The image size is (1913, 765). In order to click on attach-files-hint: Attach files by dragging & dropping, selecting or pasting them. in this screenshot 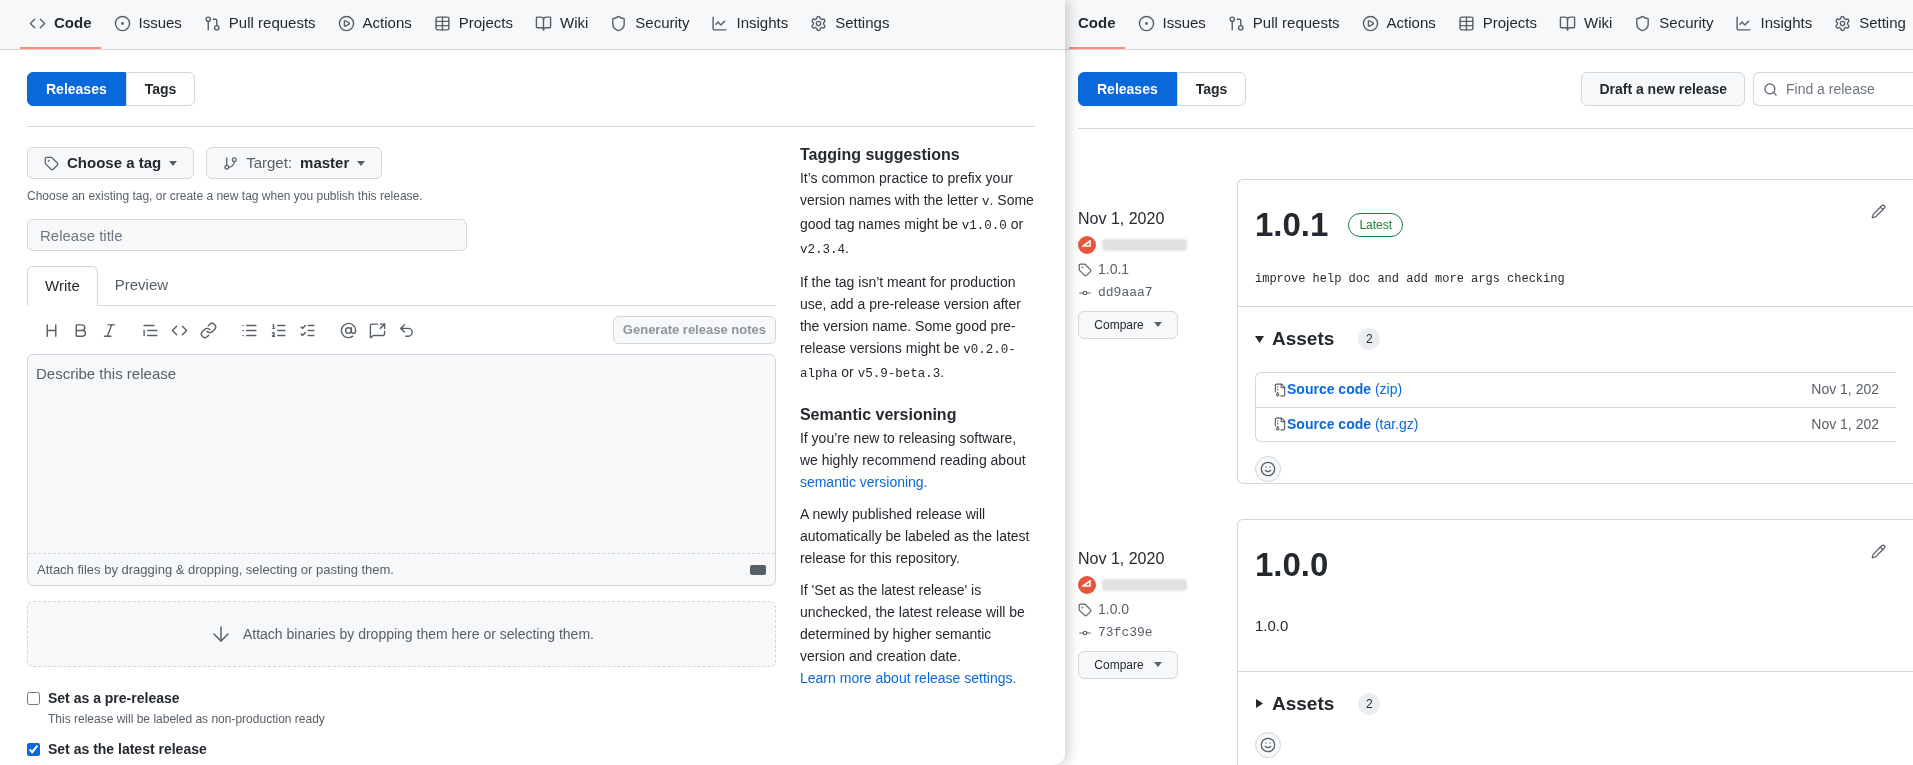, I will do `click(215, 569)`.